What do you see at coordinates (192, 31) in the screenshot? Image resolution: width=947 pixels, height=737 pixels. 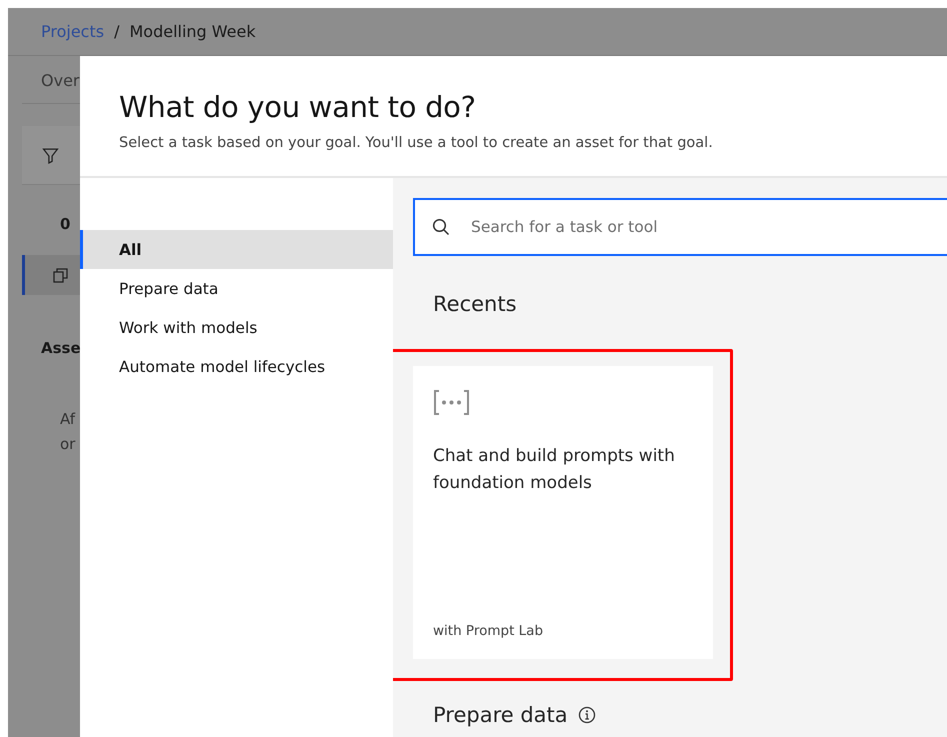 I see `breadcrumb-current: Modelling Week` at bounding box center [192, 31].